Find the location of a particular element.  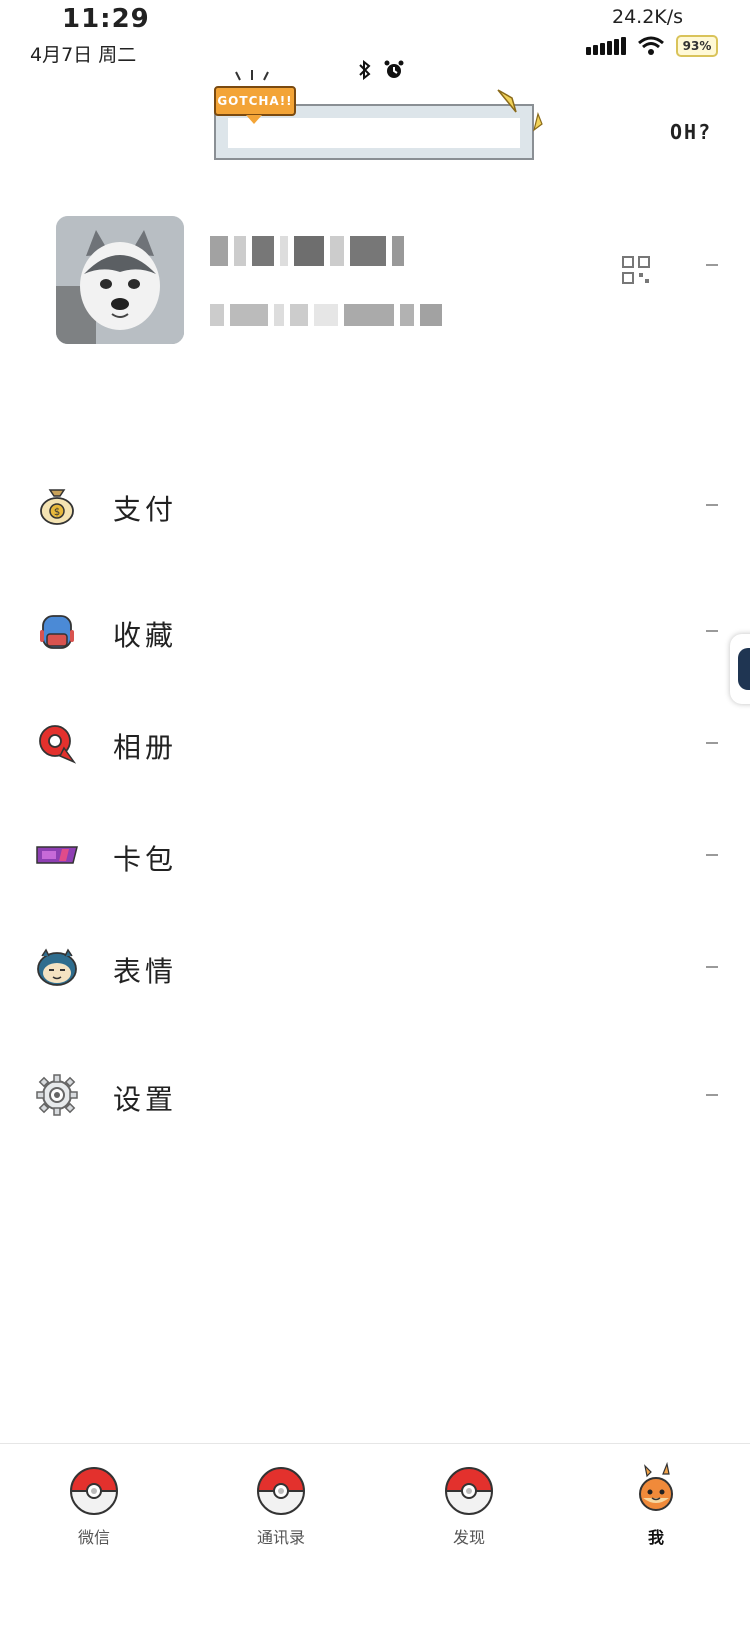

feather-icon is located at coordinates (520, 110).